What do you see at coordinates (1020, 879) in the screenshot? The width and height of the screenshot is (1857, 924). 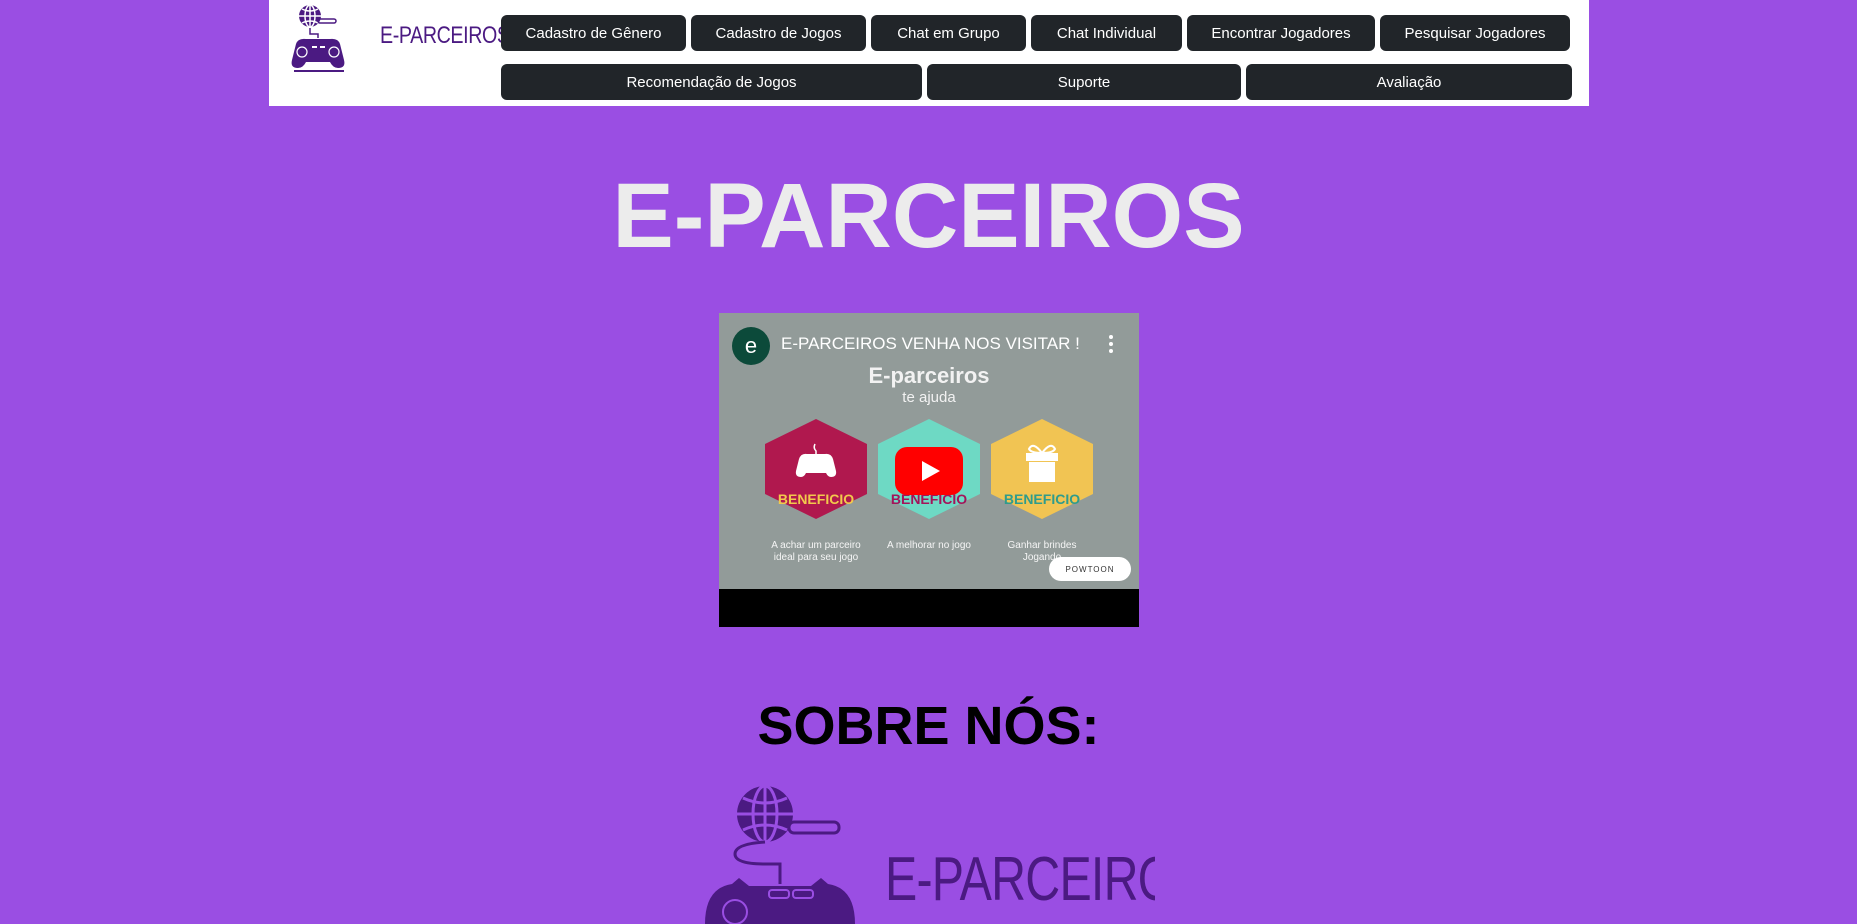 I see `about-logo-text: E-PARCEIROS` at bounding box center [1020, 879].